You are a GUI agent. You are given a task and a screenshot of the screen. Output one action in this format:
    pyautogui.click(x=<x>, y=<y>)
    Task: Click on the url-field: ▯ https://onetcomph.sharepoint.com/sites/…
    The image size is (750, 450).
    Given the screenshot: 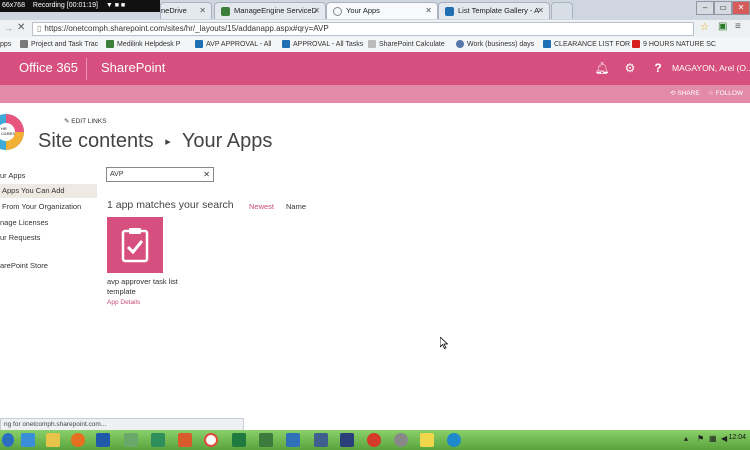 What is the action you would take?
    pyautogui.click(x=363, y=29)
    